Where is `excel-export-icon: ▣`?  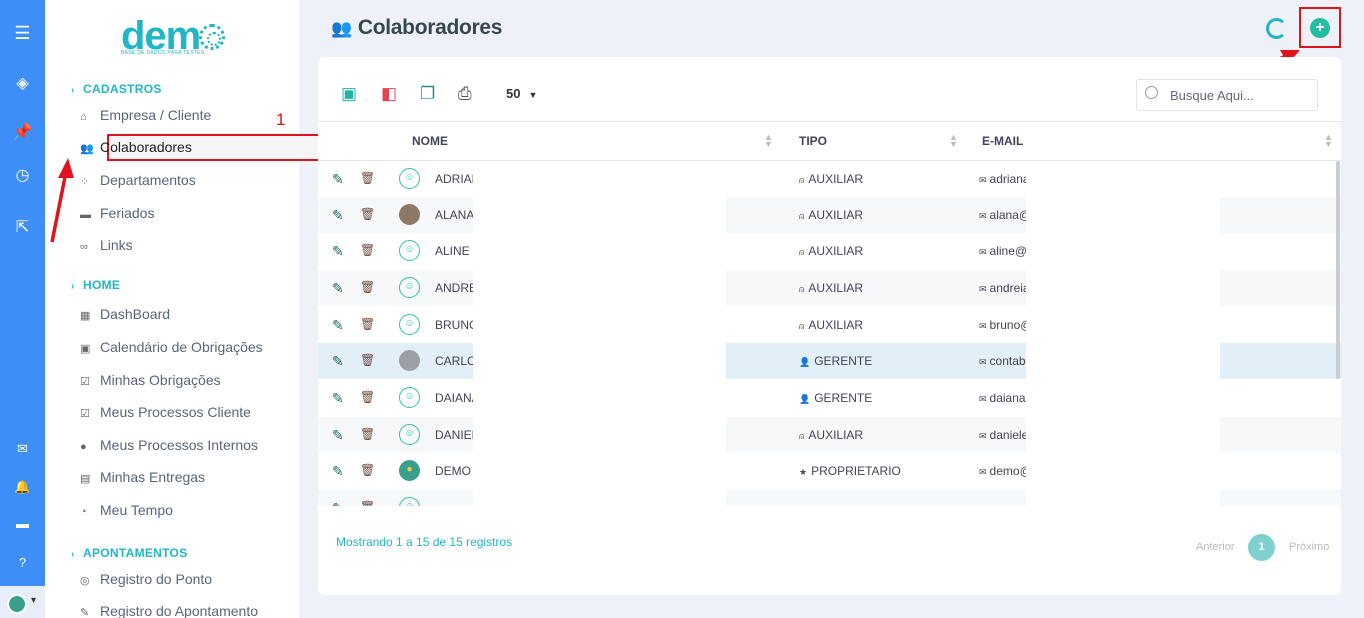
excel-export-icon: ▣ is located at coordinates (349, 94).